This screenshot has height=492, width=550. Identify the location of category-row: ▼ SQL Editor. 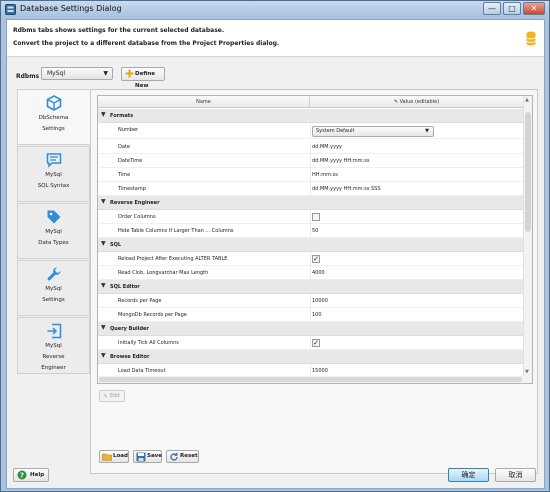
(310, 287).